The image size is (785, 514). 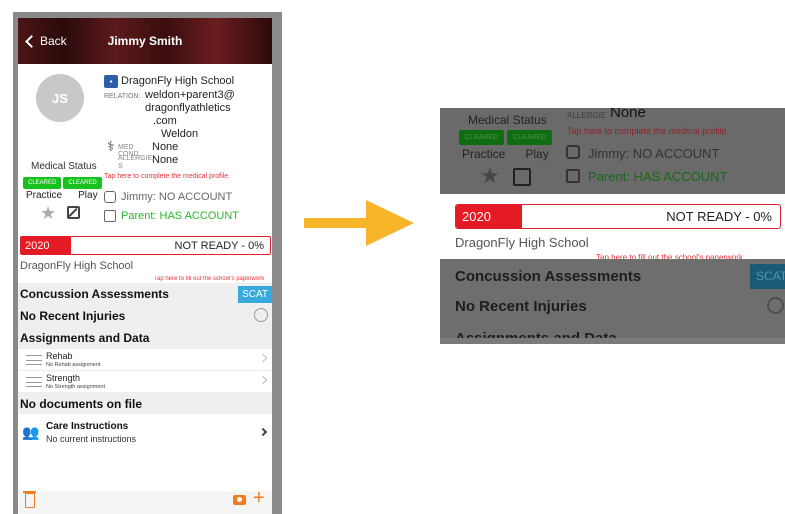 What do you see at coordinates (91, 439) in the screenshot?
I see `care-subtitle: No current instructions` at bounding box center [91, 439].